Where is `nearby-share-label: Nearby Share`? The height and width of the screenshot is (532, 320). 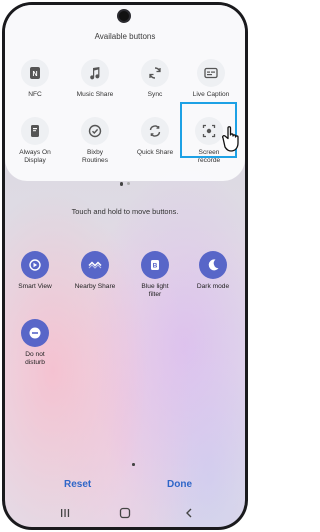 nearby-share-label: Nearby Share is located at coordinates (95, 286).